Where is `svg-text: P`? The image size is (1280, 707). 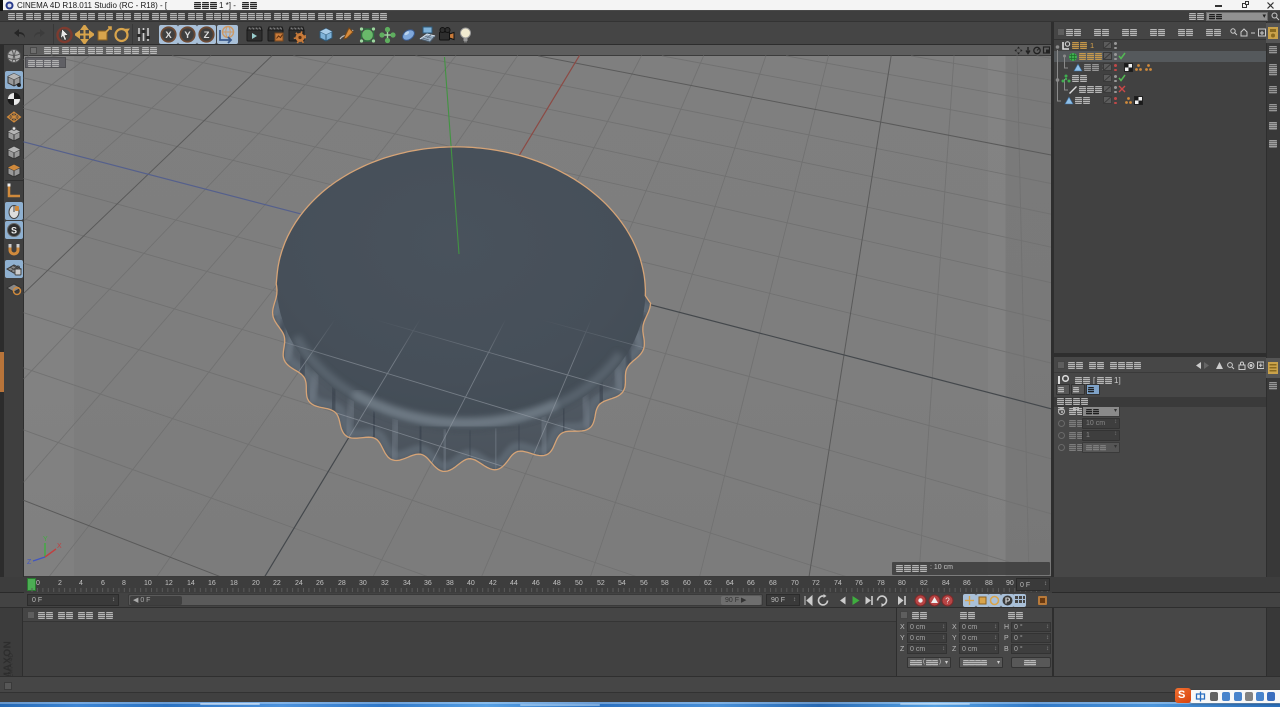 svg-text: P is located at coordinates (1008, 601).